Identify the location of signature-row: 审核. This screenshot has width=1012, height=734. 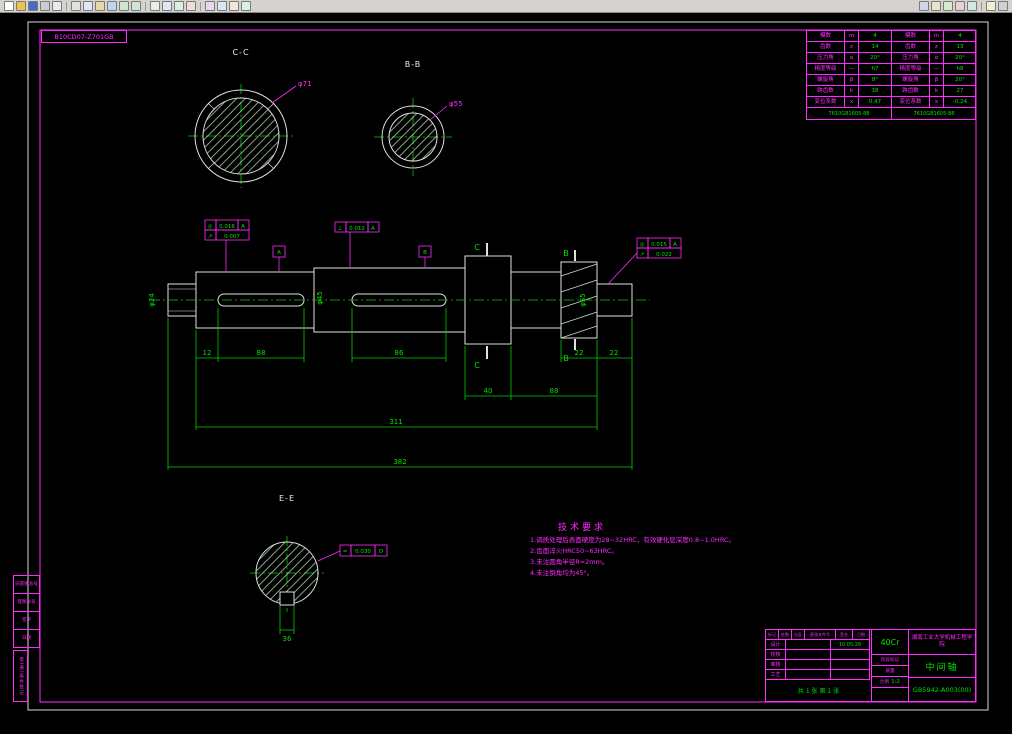
(818, 665).